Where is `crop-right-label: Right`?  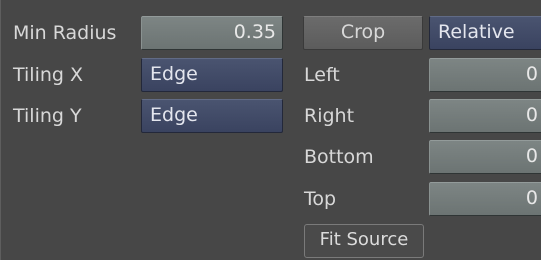
crop-right-label: Right is located at coordinates (329, 116).